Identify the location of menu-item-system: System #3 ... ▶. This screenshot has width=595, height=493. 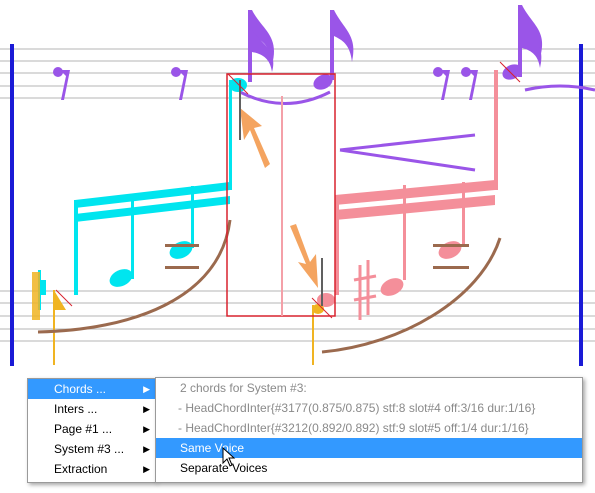
(91, 449).